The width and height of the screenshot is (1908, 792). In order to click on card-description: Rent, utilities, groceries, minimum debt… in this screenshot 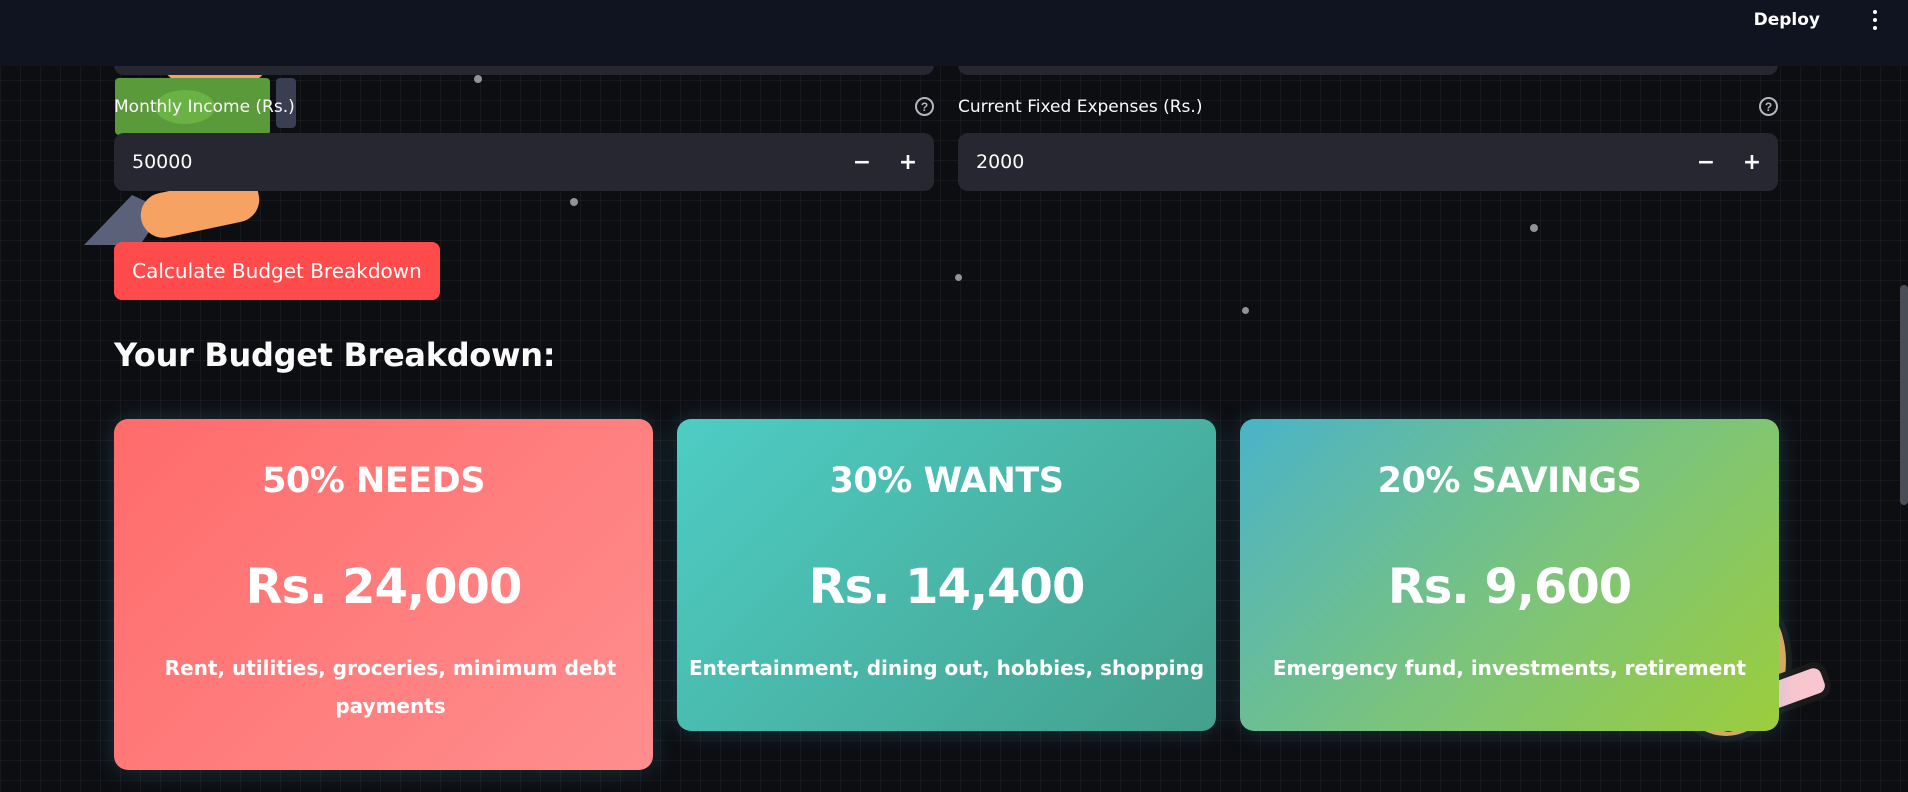, I will do `click(390, 687)`.